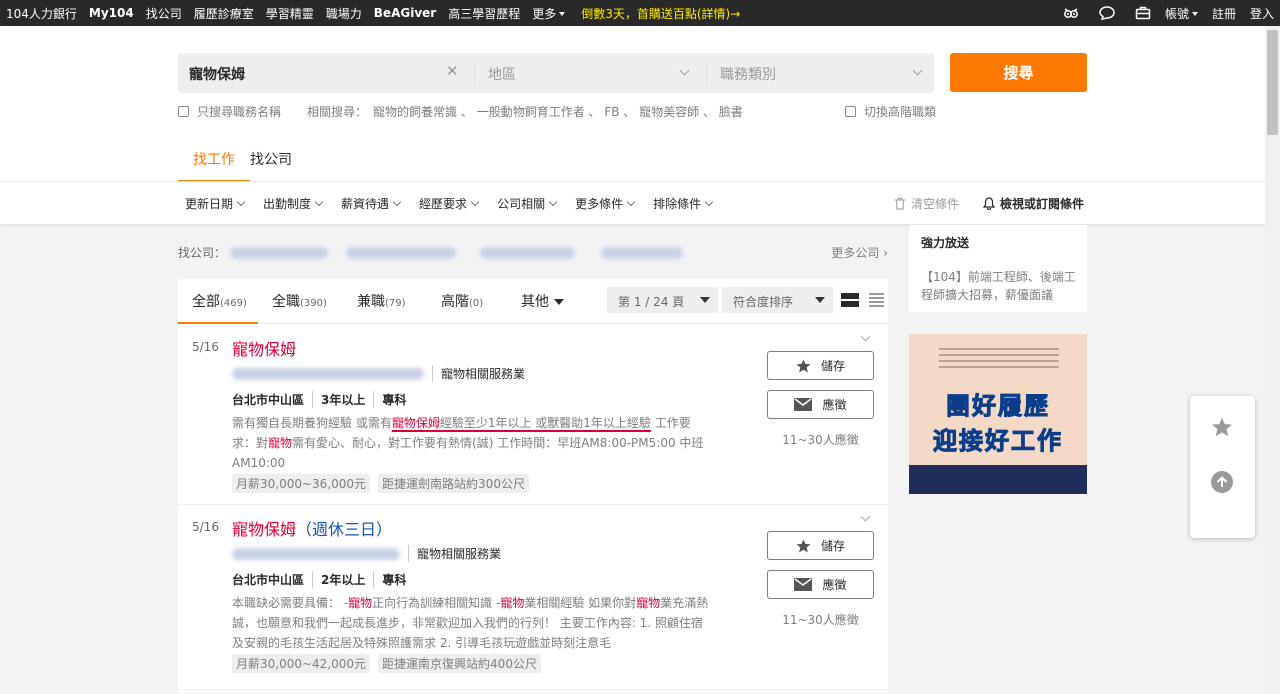 Image resolution: width=1280 pixels, height=694 pixels. Describe the element at coordinates (531, 112) in the screenshot. I see `related-link: 一般動物飼育工作者` at that location.